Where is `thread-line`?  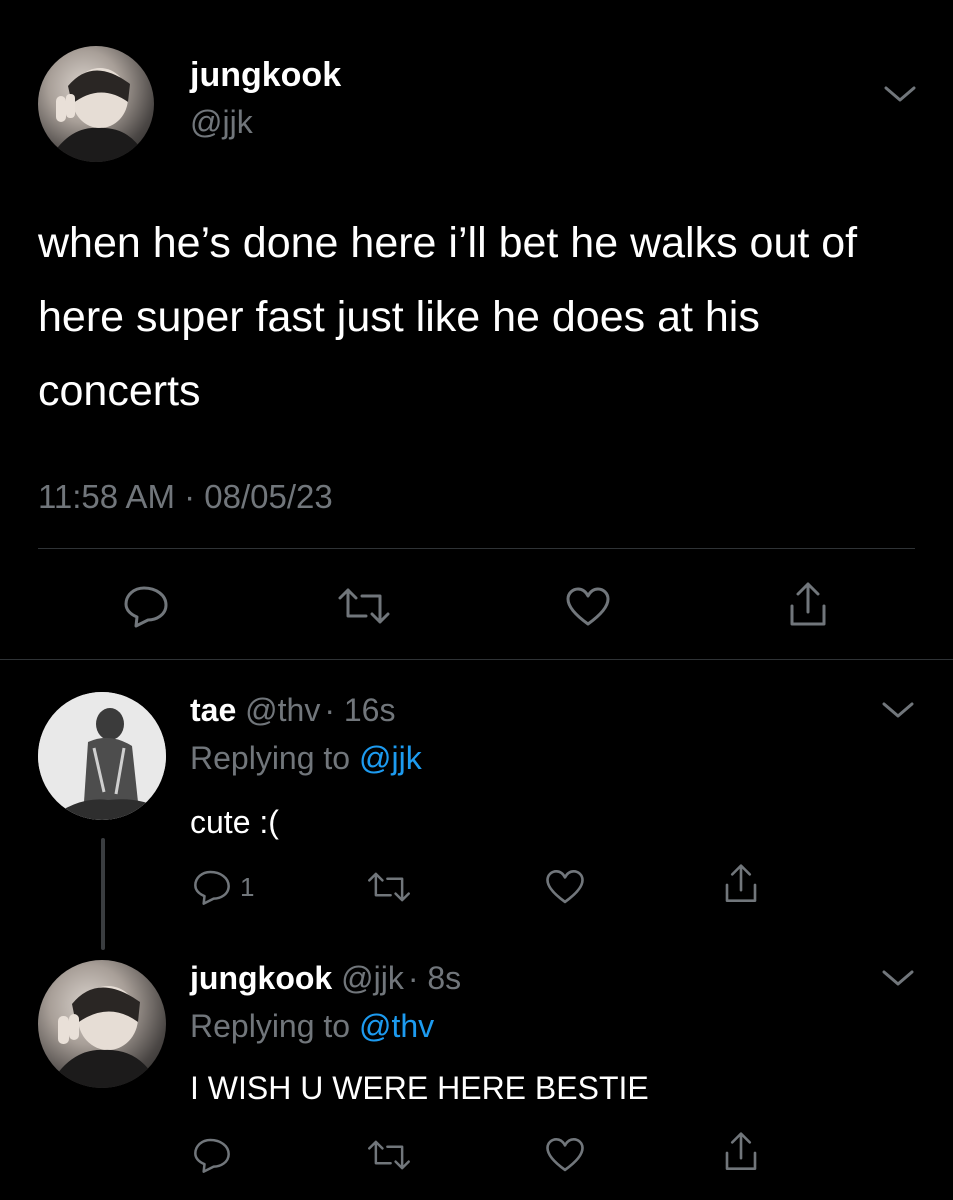
thread-line is located at coordinates (103, 894).